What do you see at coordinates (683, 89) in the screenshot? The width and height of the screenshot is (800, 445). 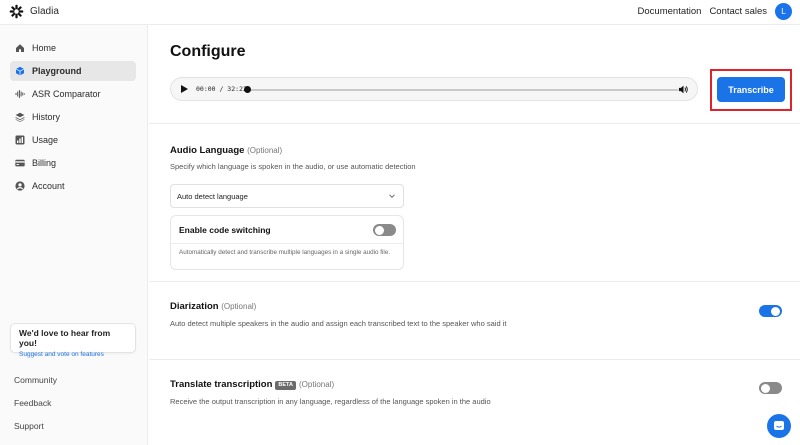 I see `volume-icon` at bounding box center [683, 89].